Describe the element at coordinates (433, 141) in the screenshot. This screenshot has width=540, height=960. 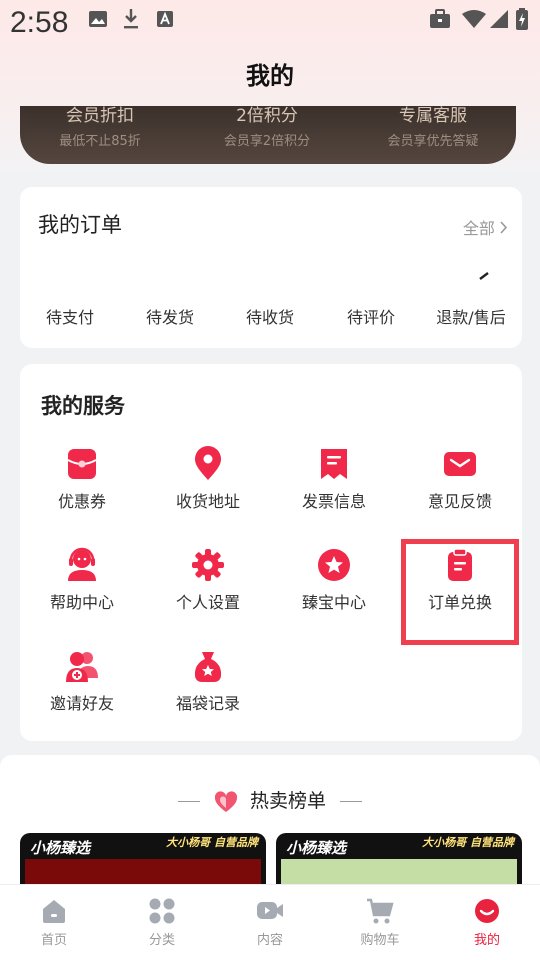
I see `vip-benefit-subtitle: 会员享优先答疑` at that location.